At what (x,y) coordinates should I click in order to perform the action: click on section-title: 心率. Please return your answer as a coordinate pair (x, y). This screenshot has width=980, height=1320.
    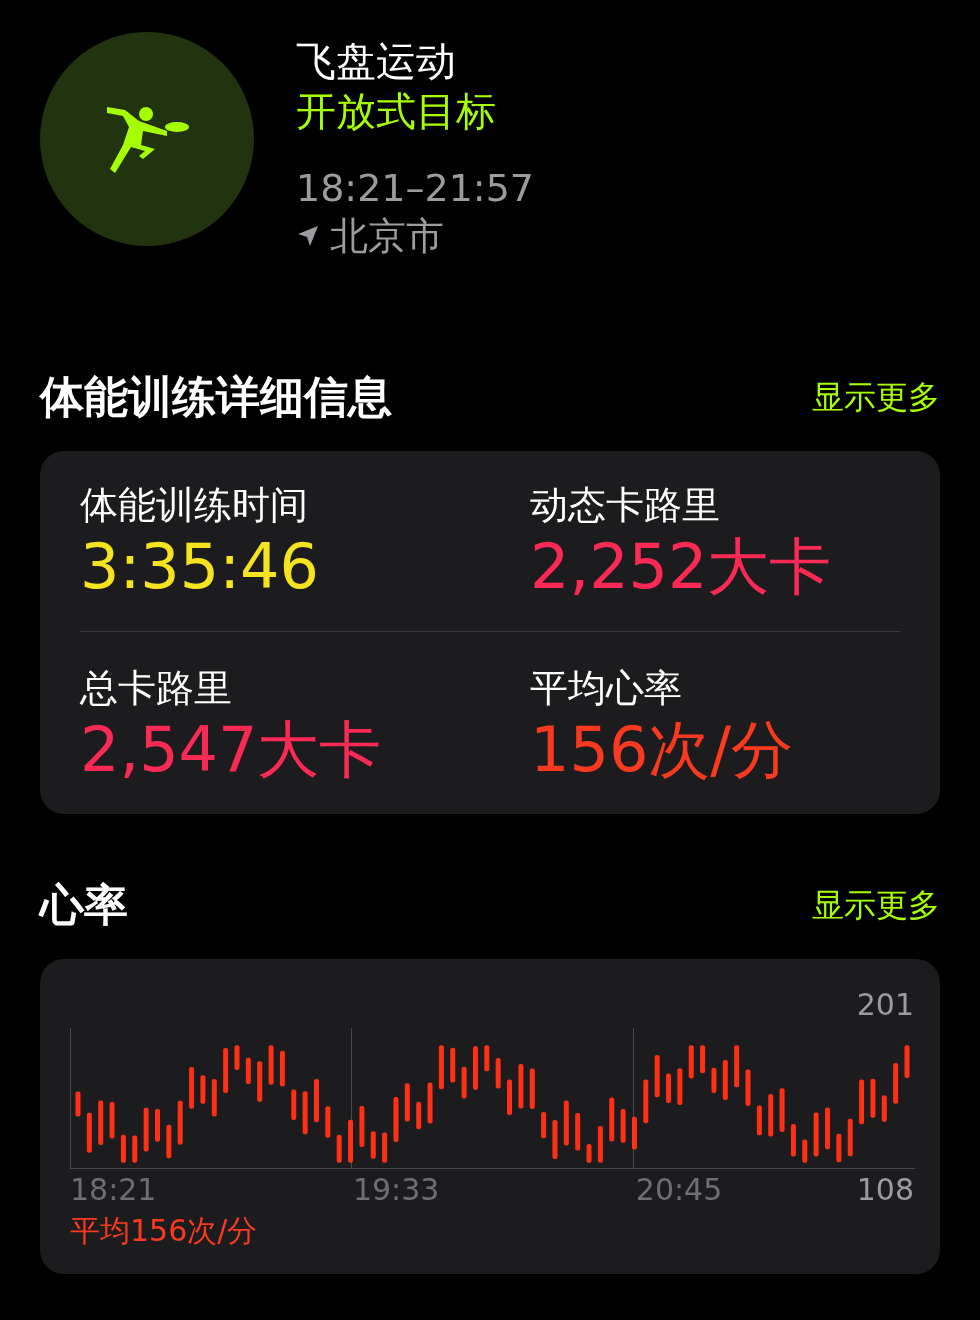
    Looking at the image, I should click on (84, 905).